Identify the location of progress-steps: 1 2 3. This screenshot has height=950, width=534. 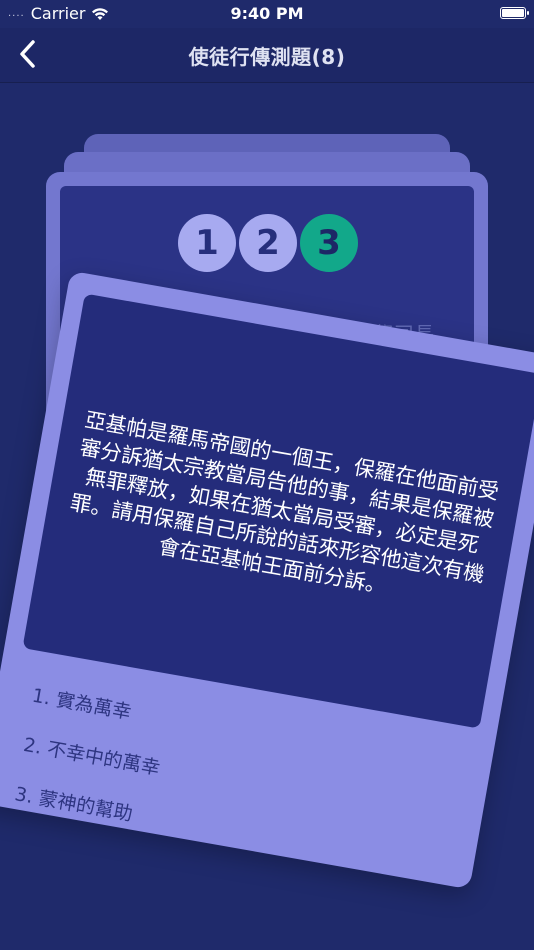
(269, 243).